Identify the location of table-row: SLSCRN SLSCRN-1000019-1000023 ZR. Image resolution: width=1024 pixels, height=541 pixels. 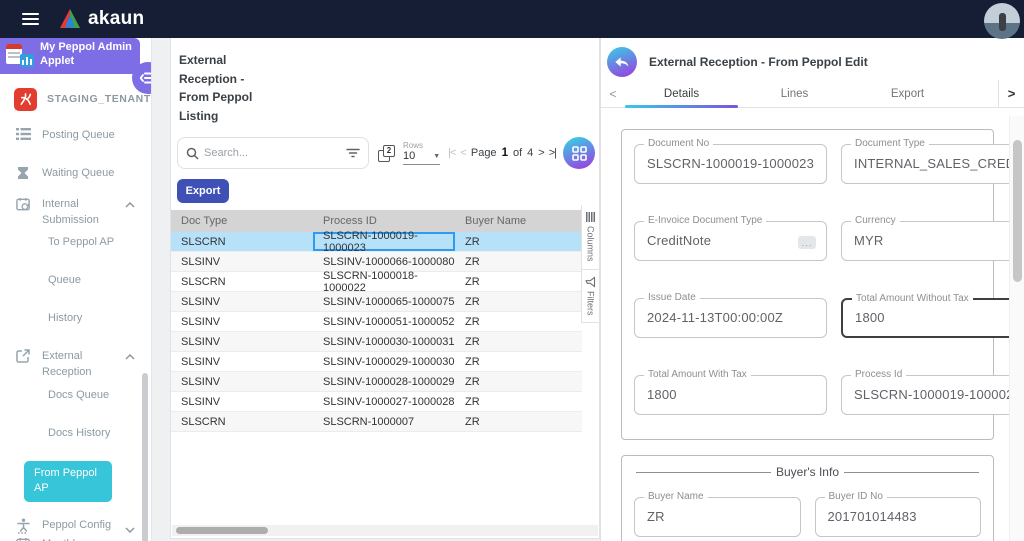
(376, 242).